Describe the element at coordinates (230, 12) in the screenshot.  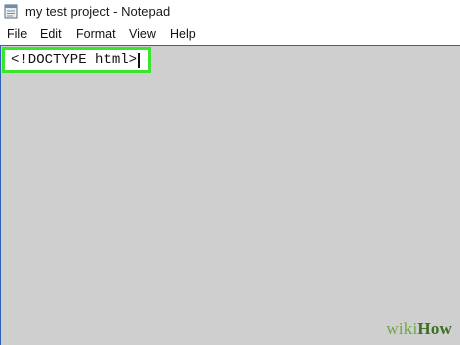
I see `title-bar: my test project - Notepad` at that location.